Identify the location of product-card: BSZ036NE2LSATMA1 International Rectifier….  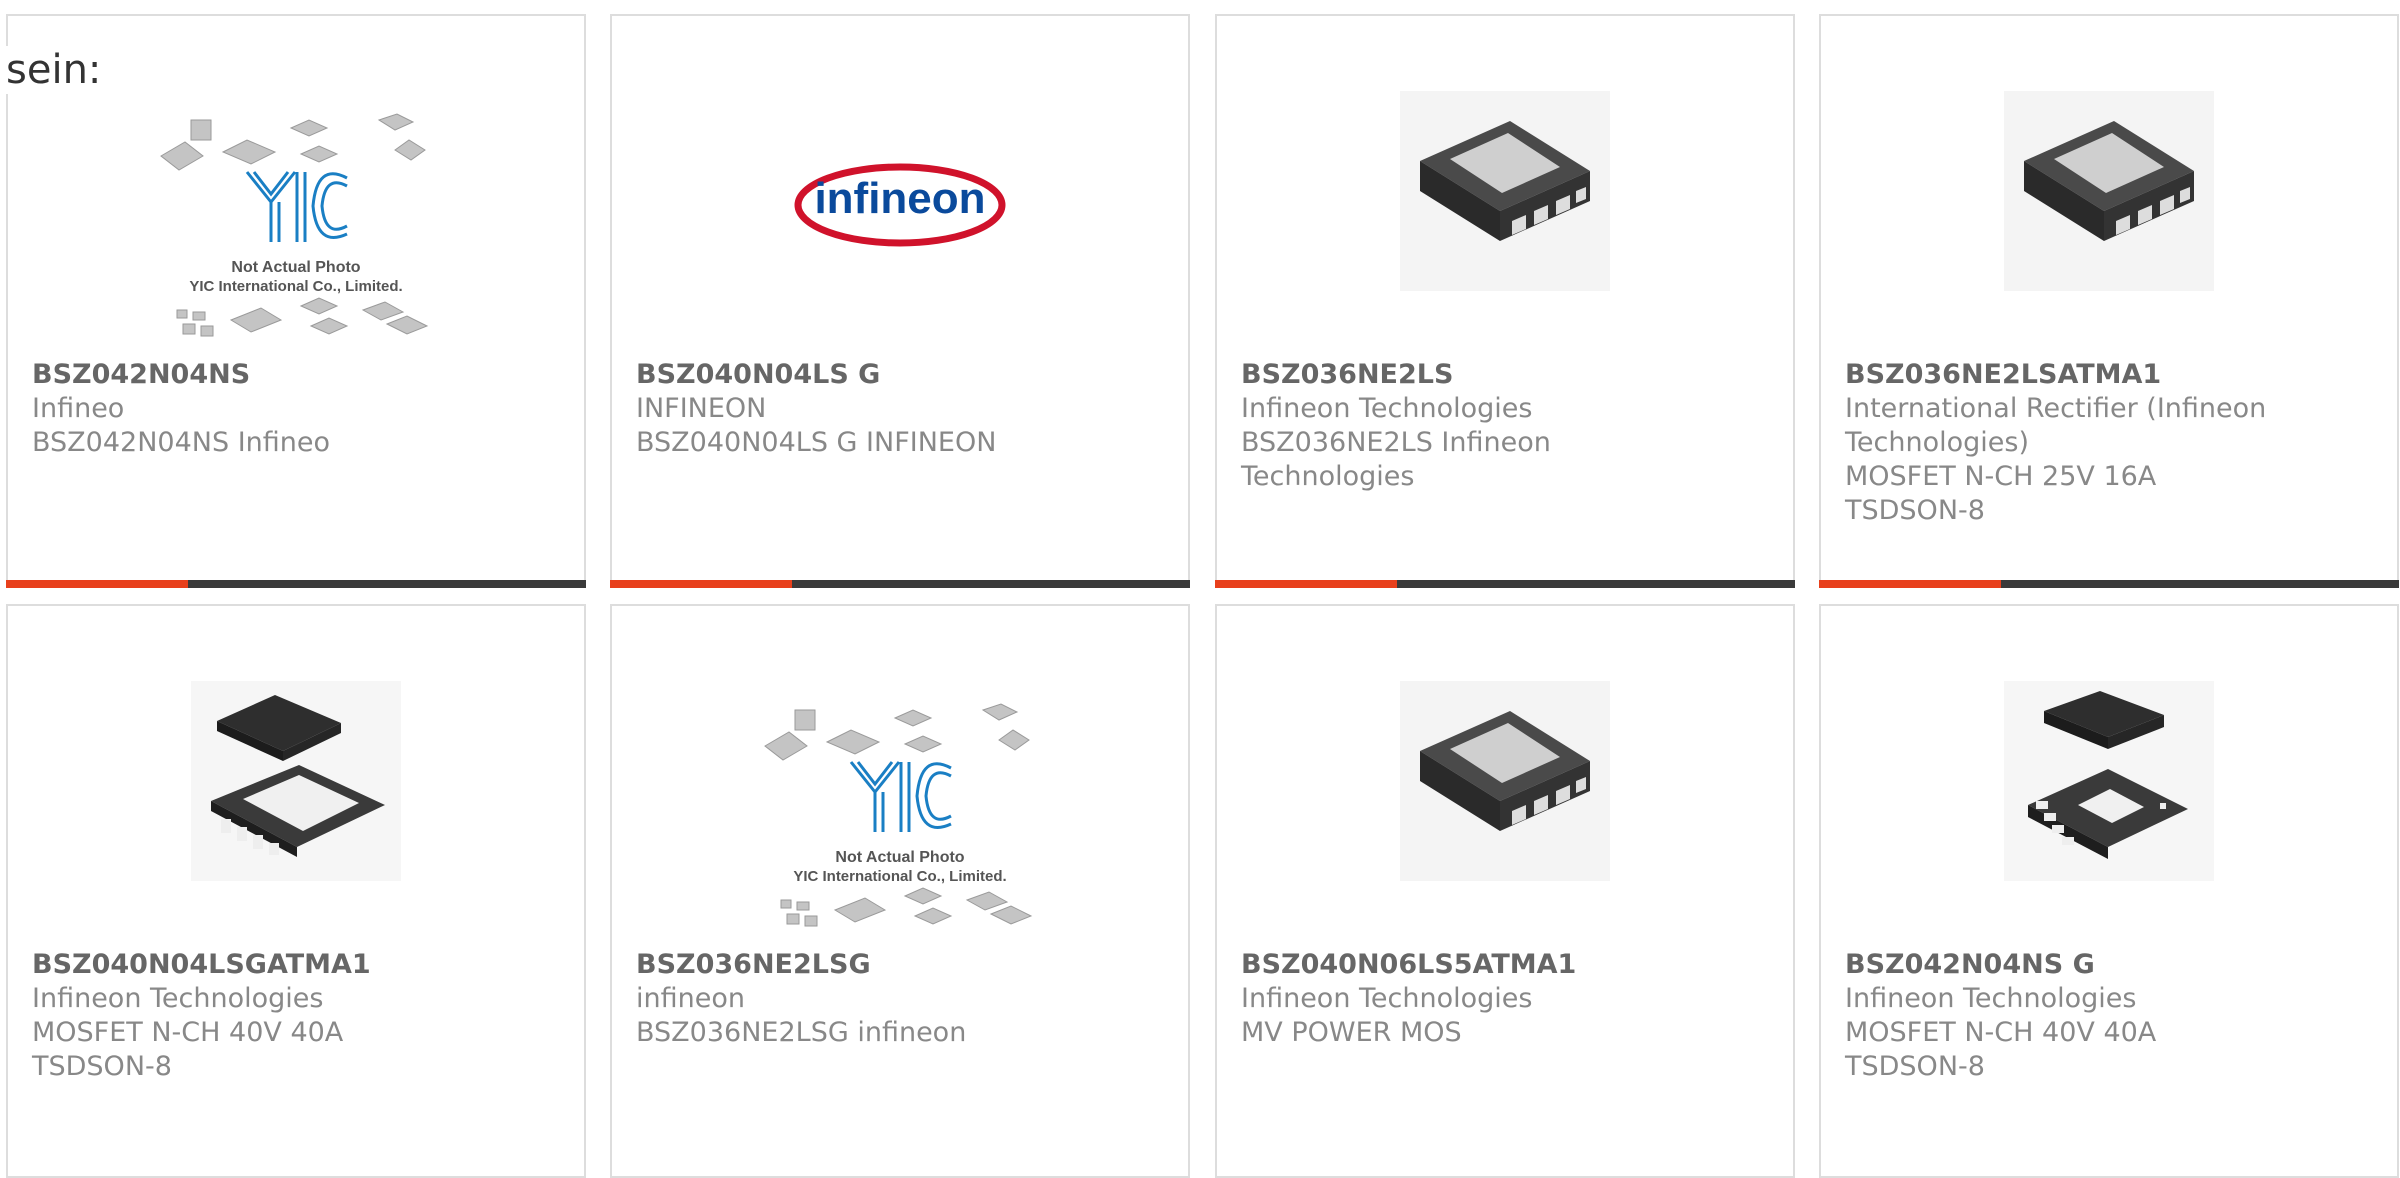
(2109, 301).